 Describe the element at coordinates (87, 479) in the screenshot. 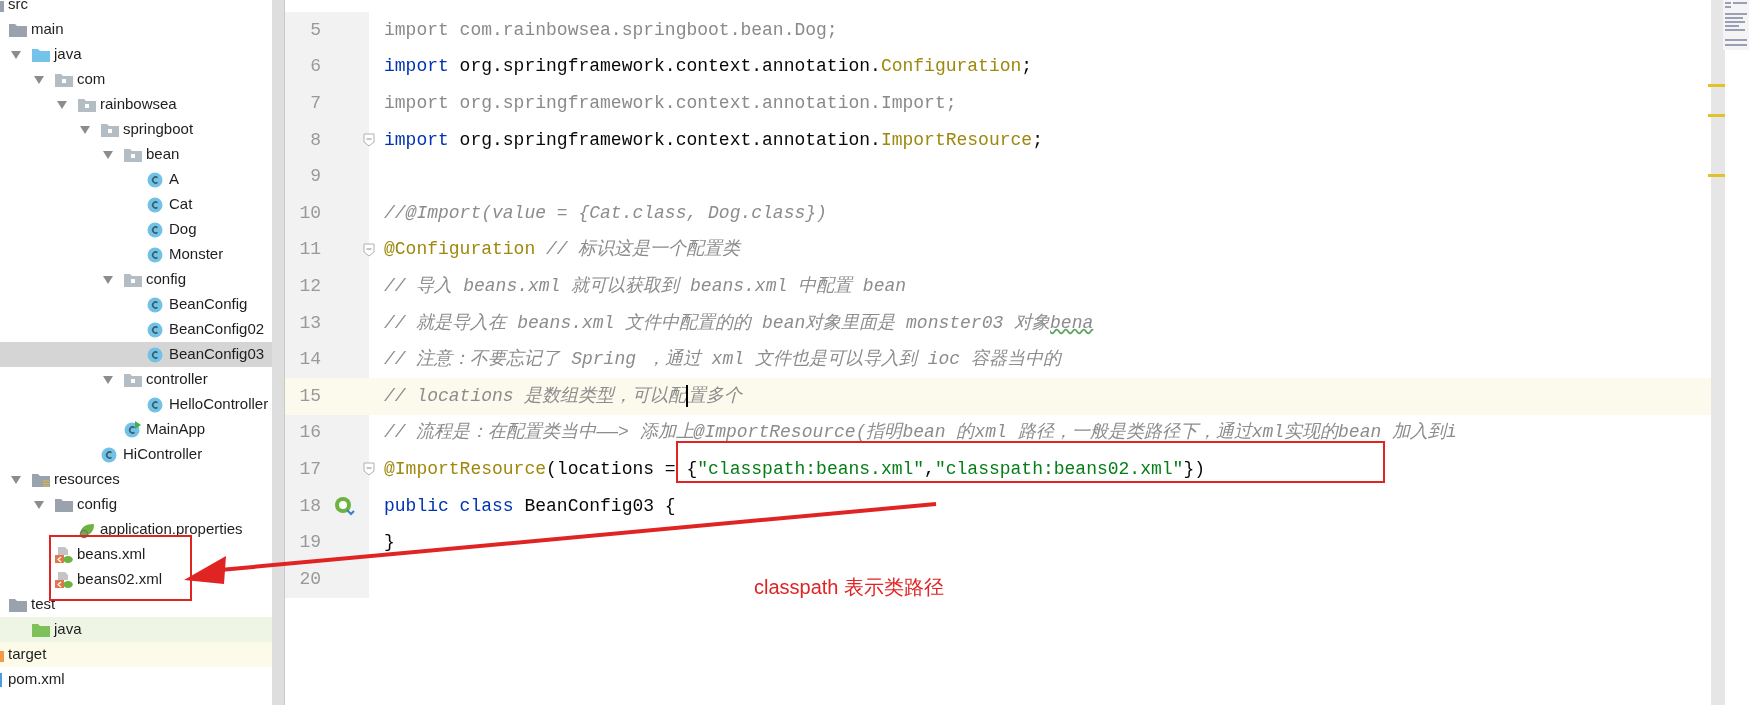

I see `tree-item-label: resources` at that location.